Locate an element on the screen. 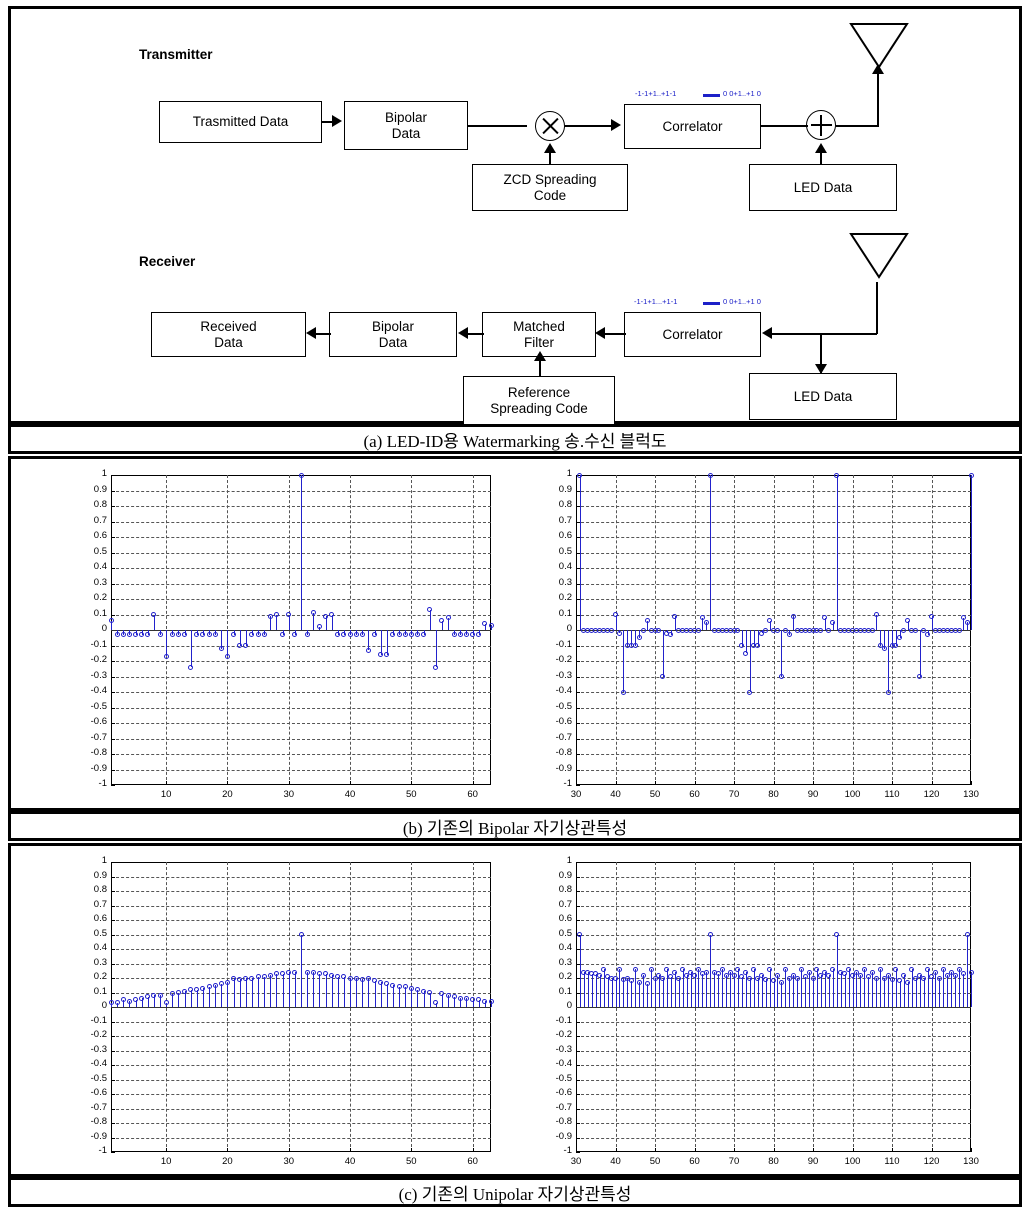  y-axis-tick-label: -0.7 is located at coordinates (98, 1107).